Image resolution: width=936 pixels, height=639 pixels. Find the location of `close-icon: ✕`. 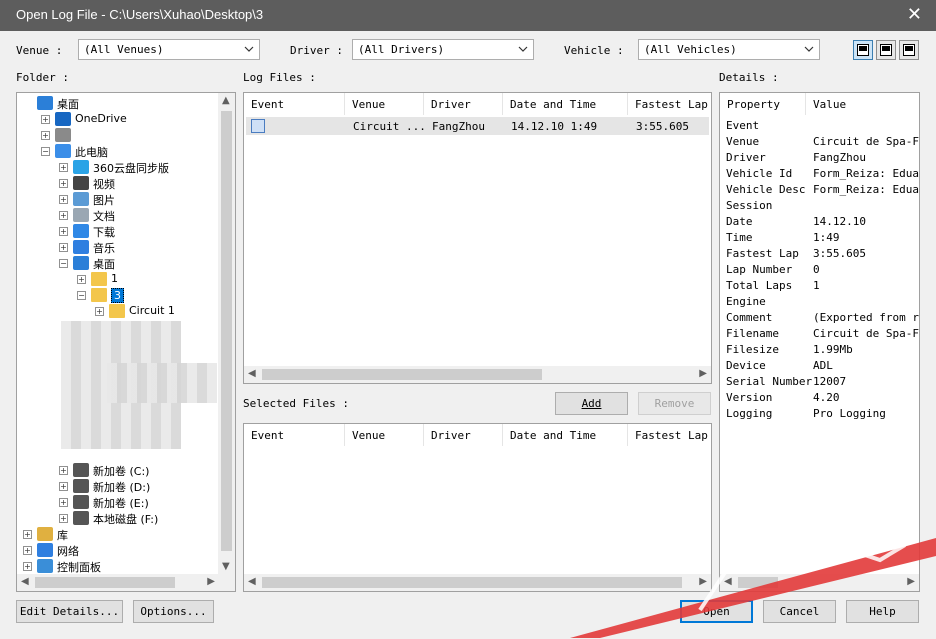

close-icon: ✕ is located at coordinates (914, 14).